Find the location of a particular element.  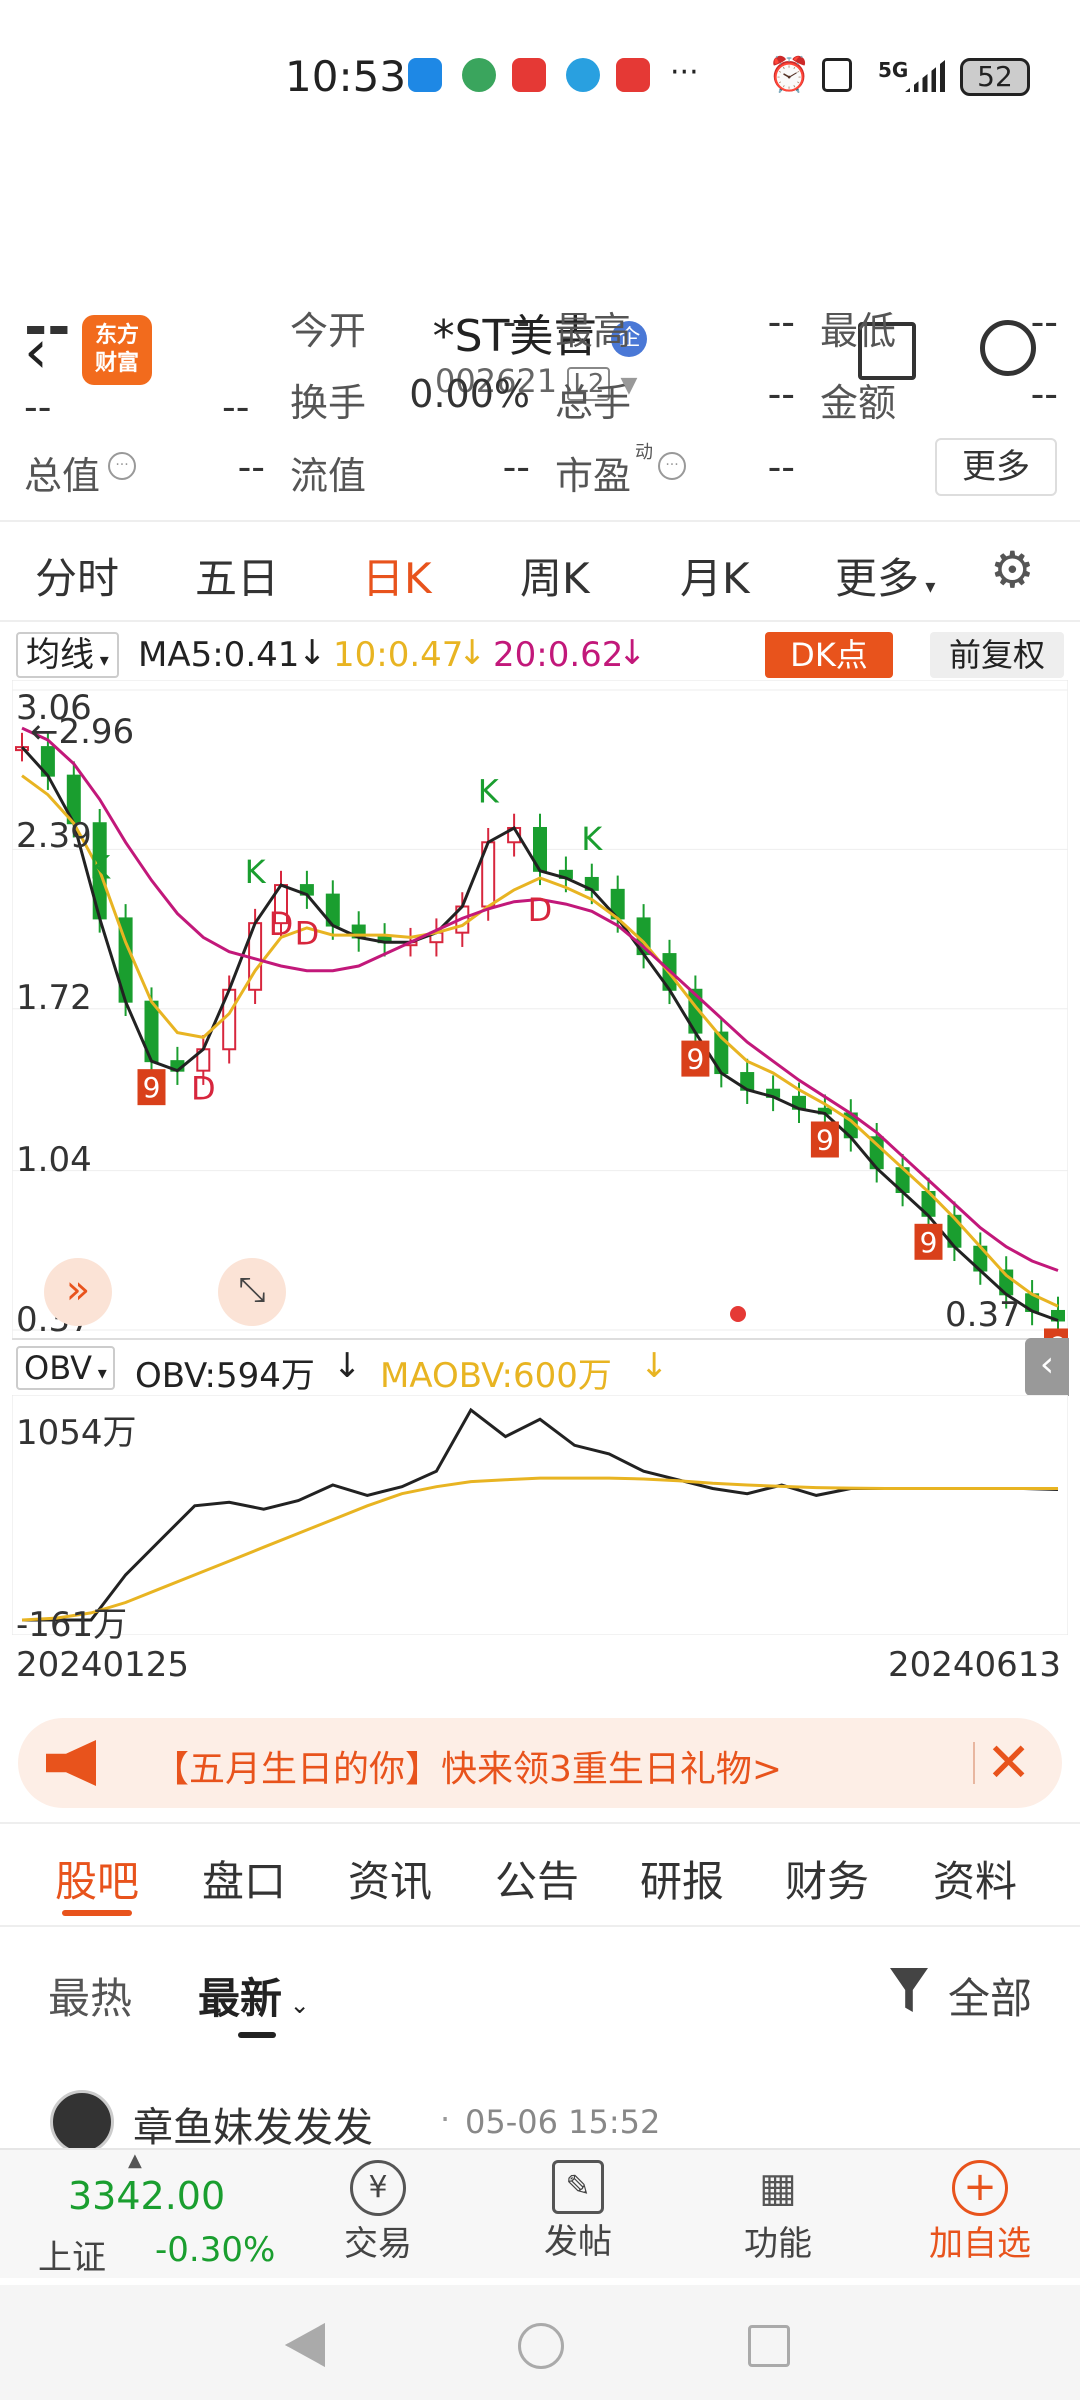

dk-label: DK点 is located at coordinates (829, 655).